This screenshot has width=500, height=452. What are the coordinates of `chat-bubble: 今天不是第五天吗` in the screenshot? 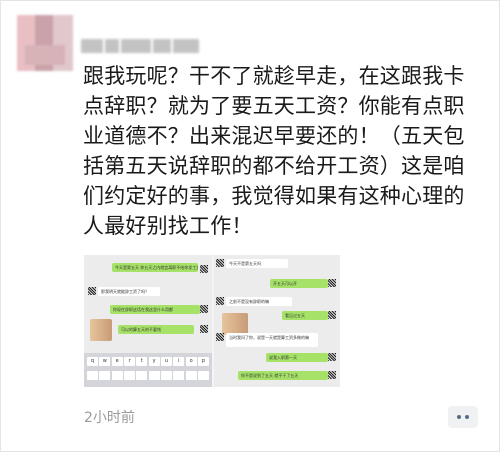 It's located at (257, 263).